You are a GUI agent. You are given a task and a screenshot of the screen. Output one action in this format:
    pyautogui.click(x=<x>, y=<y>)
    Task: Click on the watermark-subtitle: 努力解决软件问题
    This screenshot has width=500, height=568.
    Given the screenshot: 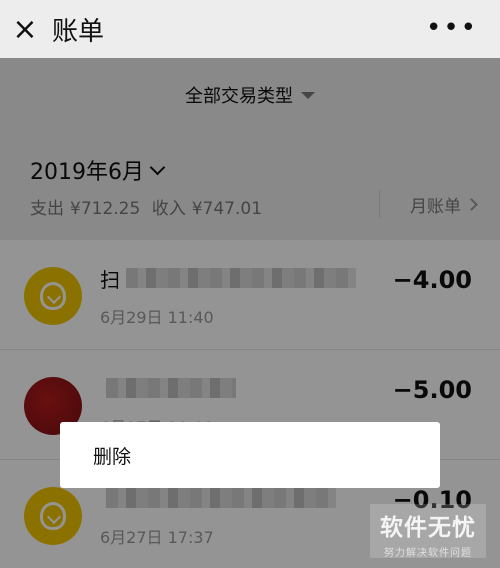 What is the action you would take?
    pyautogui.click(x=428, y=553)
    